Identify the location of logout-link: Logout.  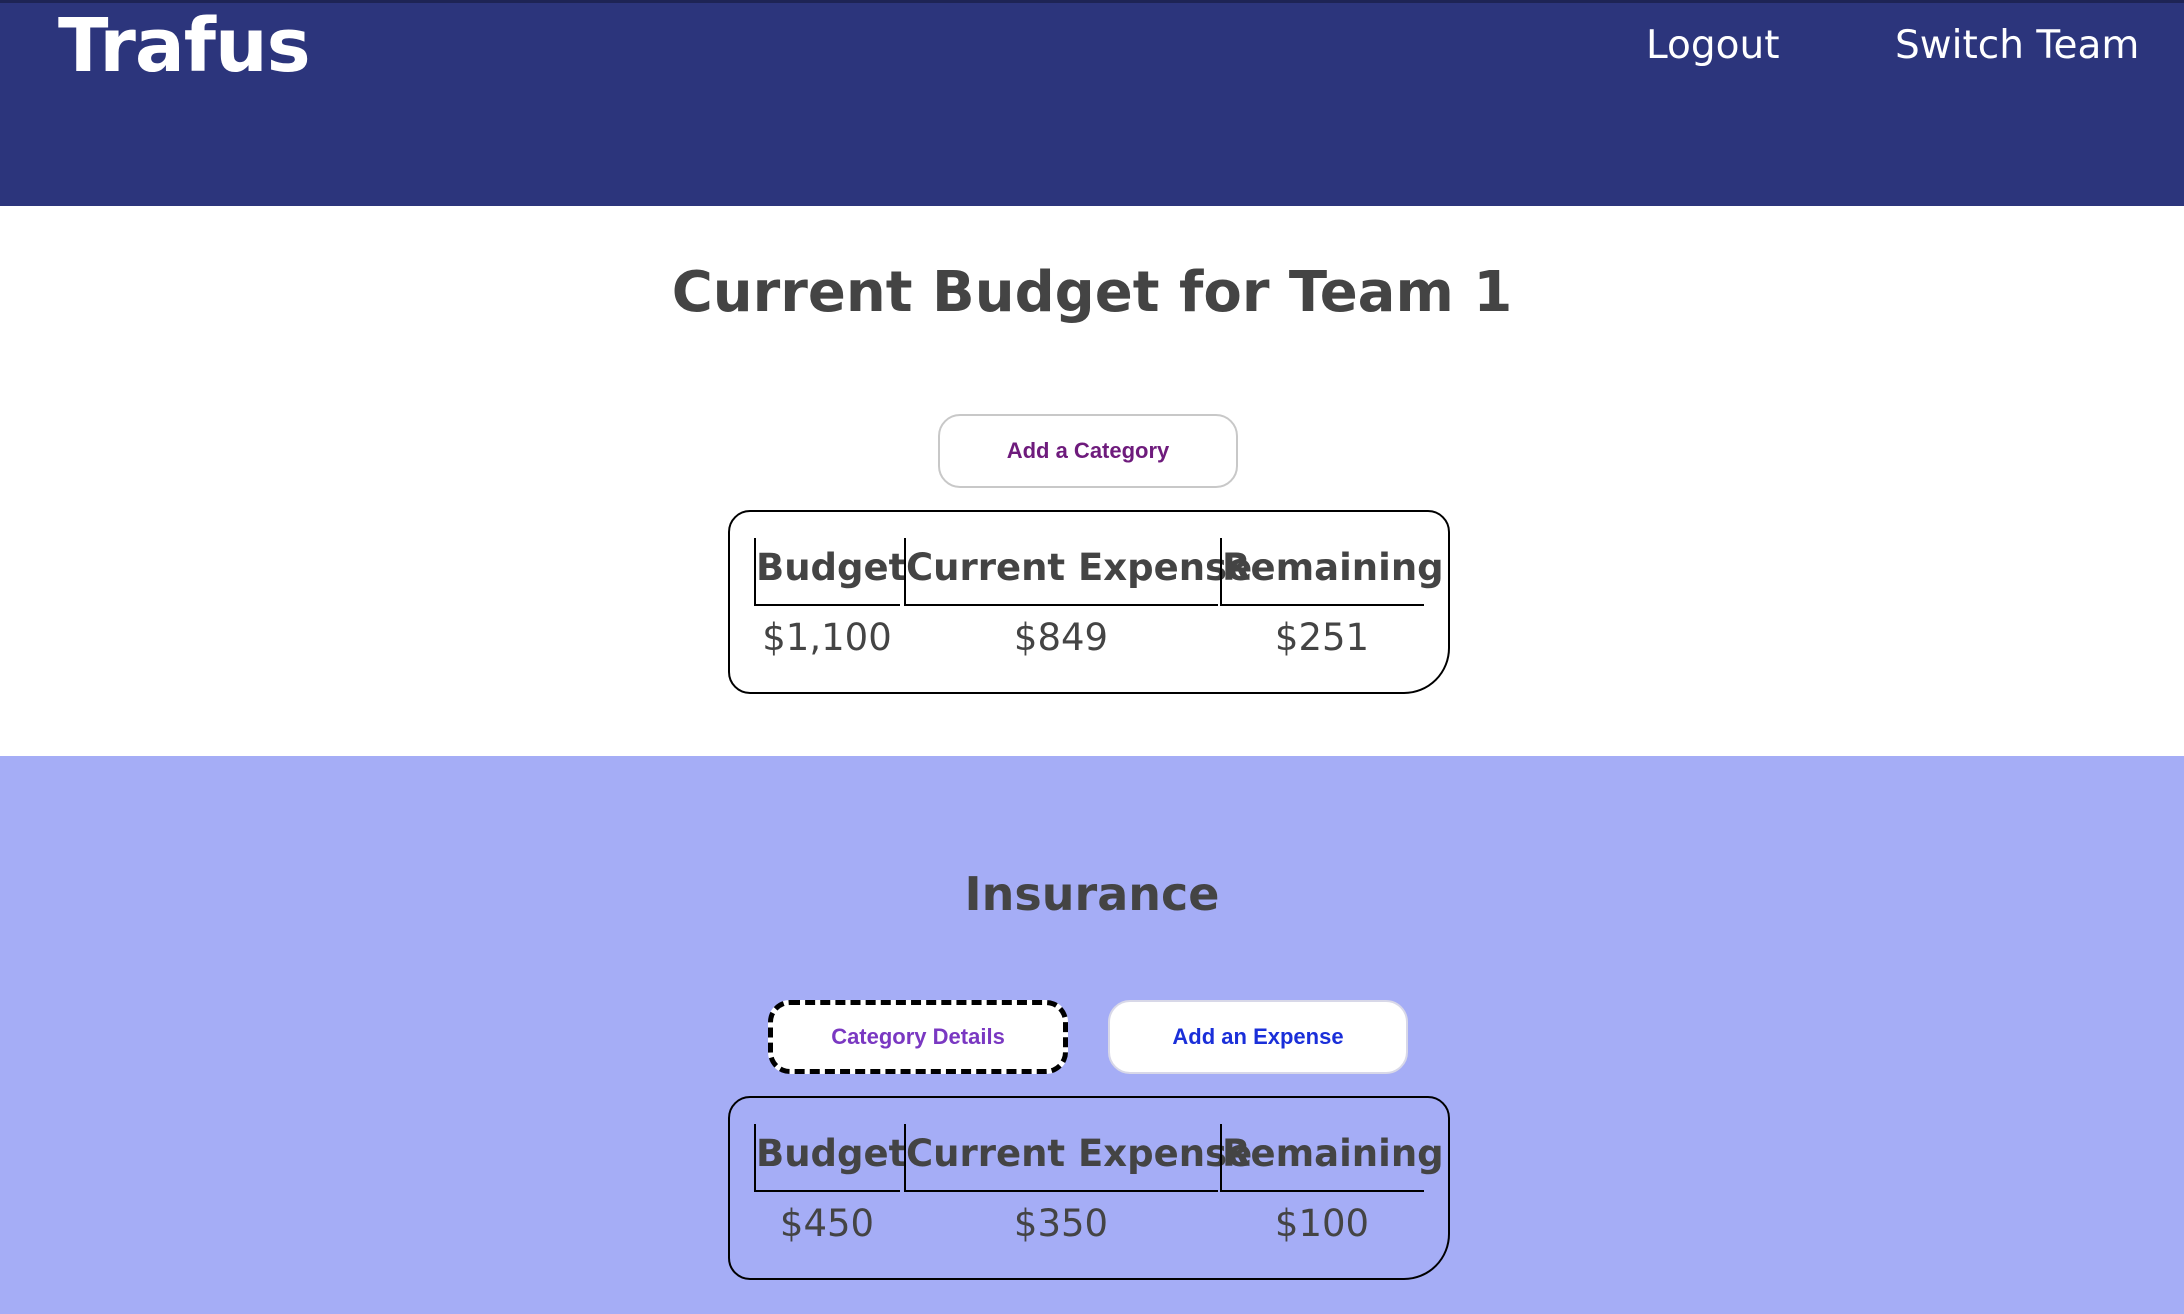
(1713, 46).